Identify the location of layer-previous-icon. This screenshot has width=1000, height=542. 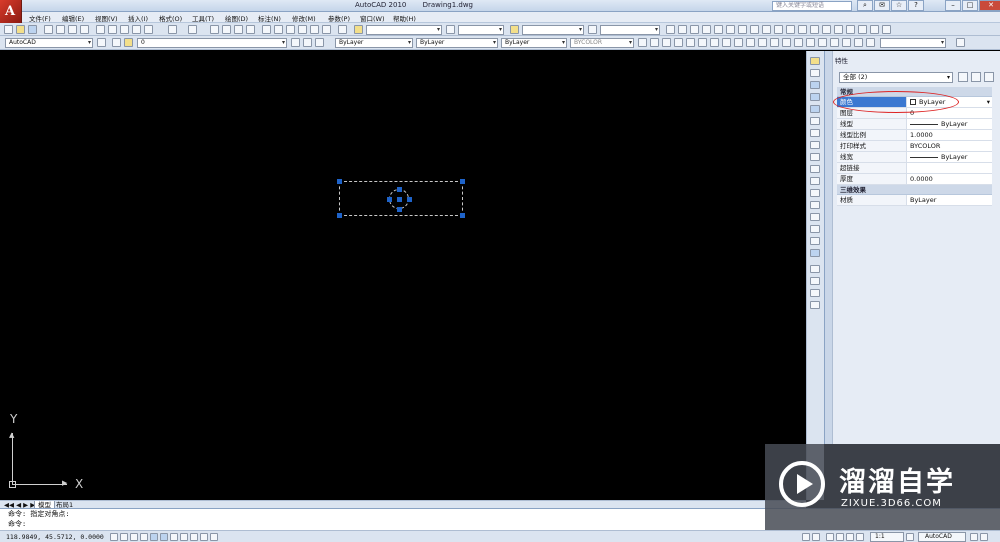
(307, 42).